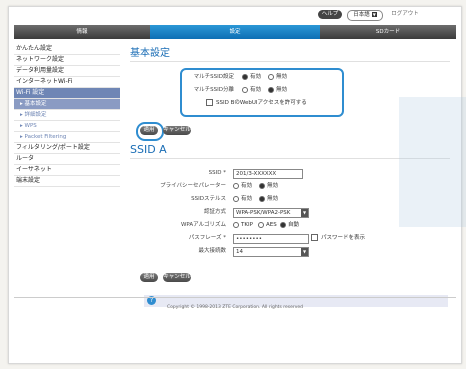 The width and height of the screenshot is (466, 369). I want to click on help-button: ヘルプ, so click(330, 14).